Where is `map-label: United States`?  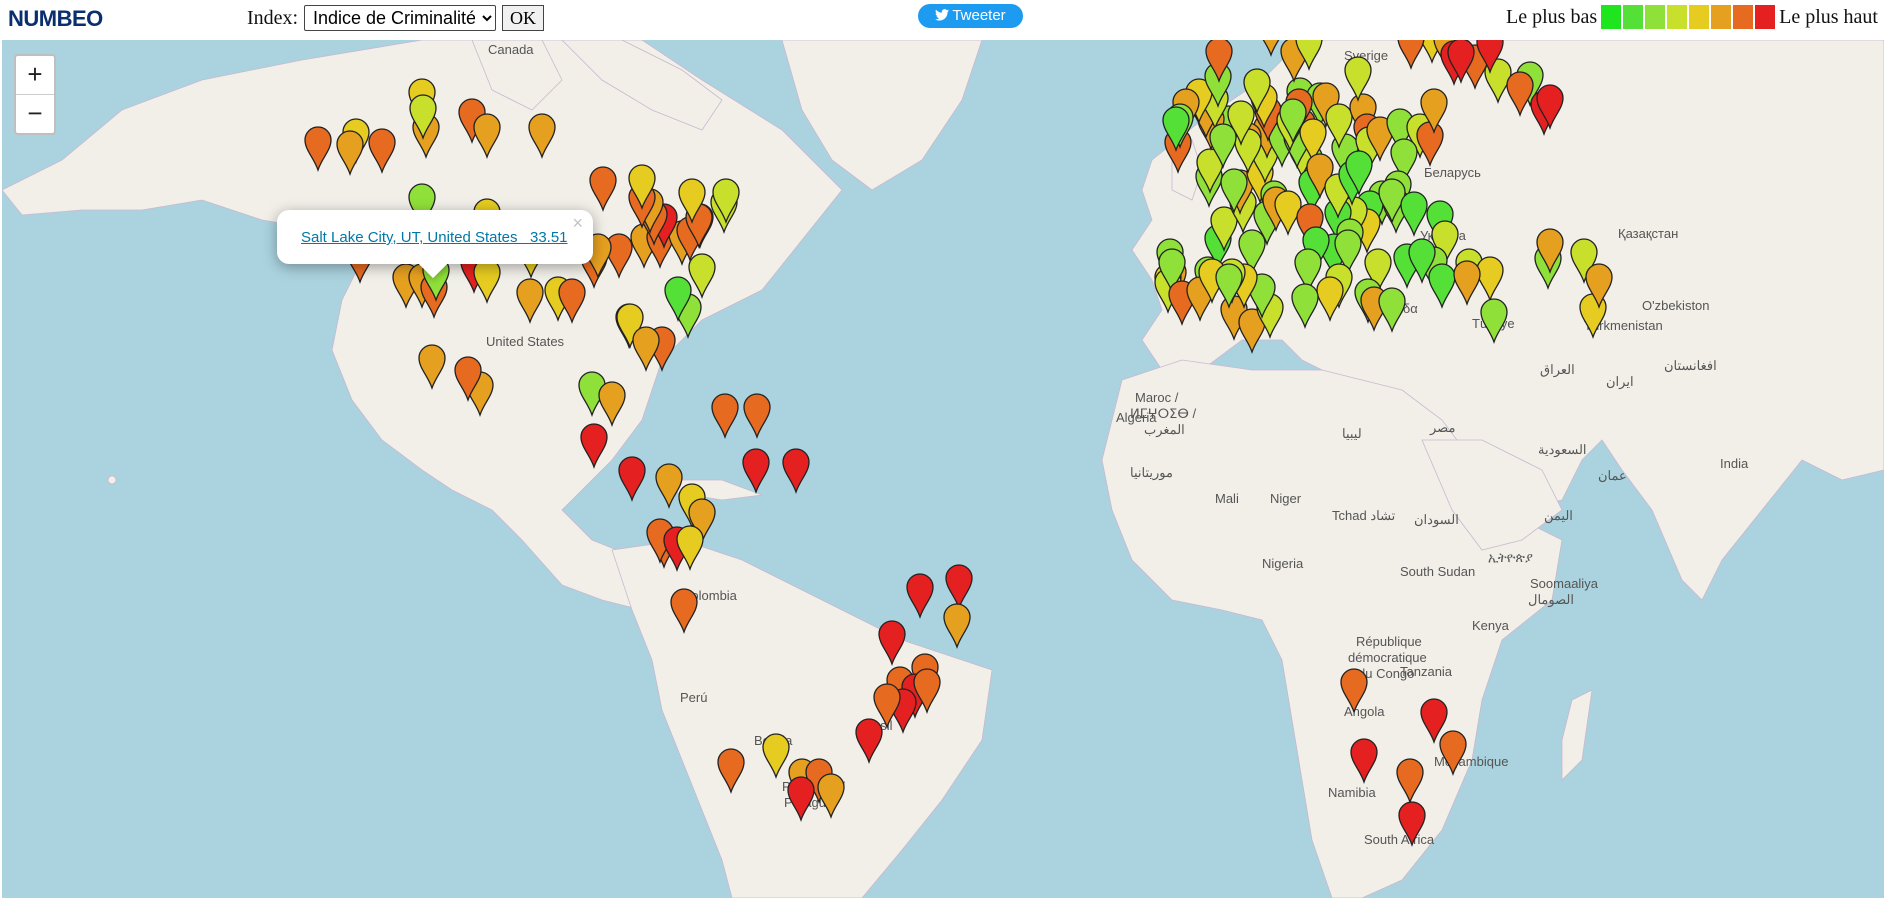 map-label: United States is located at coordinates (525, 341).